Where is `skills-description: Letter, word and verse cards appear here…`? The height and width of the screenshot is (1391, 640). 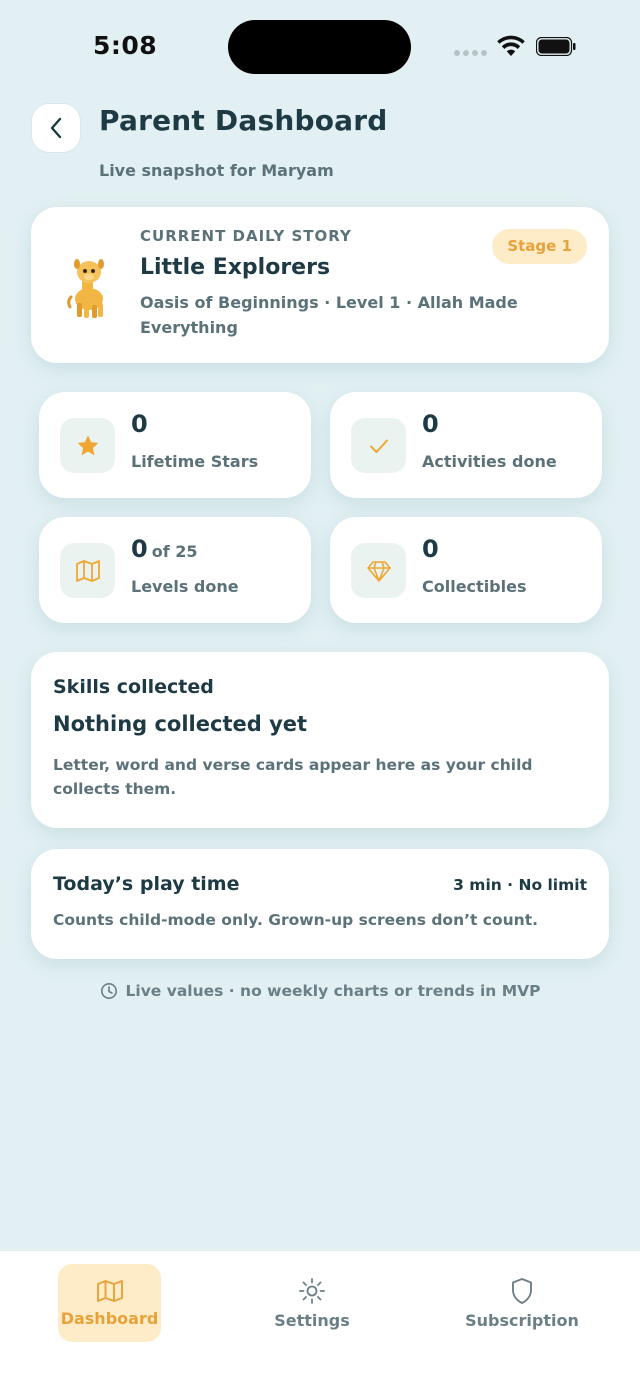 skills-description: Letter, word and verse cards appear here… is located at coordinates (293, 777).